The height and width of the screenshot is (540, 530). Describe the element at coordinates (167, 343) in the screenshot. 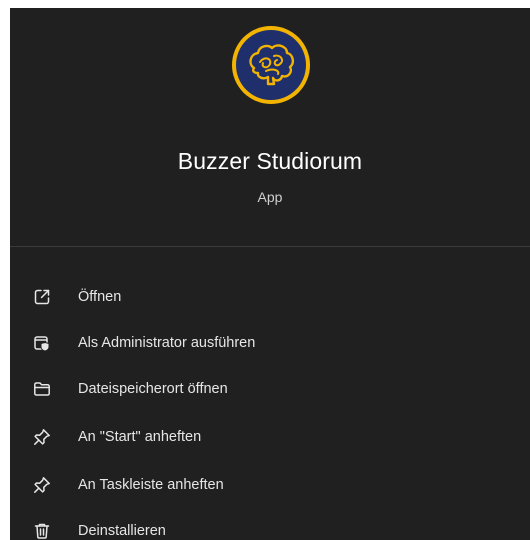

I see `menu-item-label: Als Administrator ausführen` at that location.